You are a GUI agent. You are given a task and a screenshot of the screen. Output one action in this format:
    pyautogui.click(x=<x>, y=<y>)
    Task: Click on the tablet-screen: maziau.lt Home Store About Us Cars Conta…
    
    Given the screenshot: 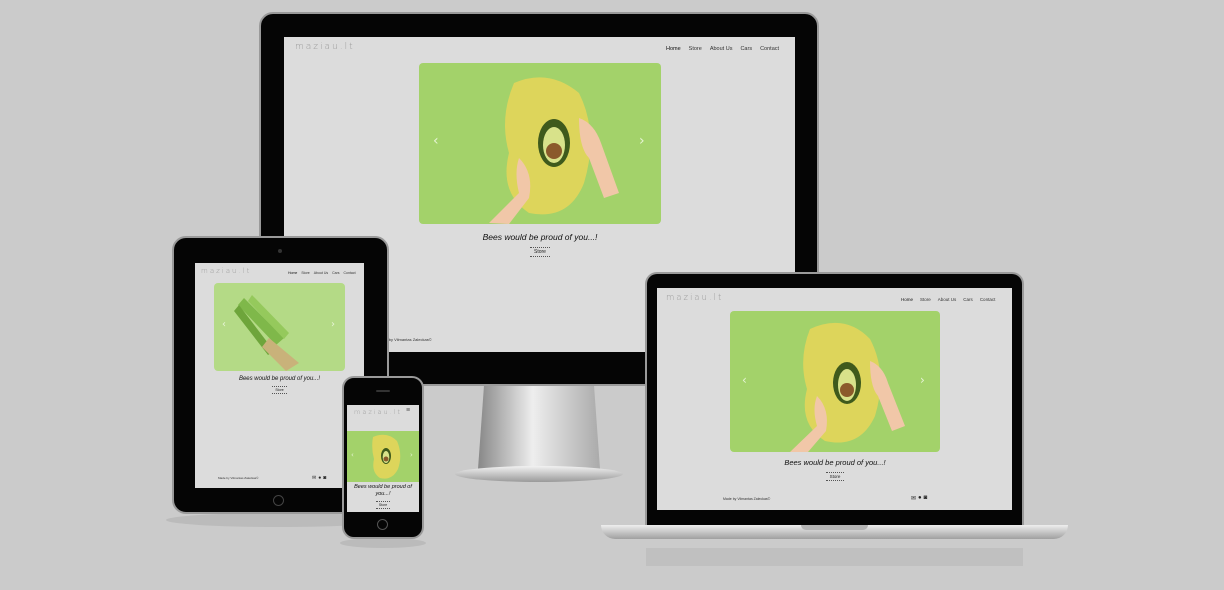 What is the action you would take?
    pyautogui.click(x=279, y=375)
    